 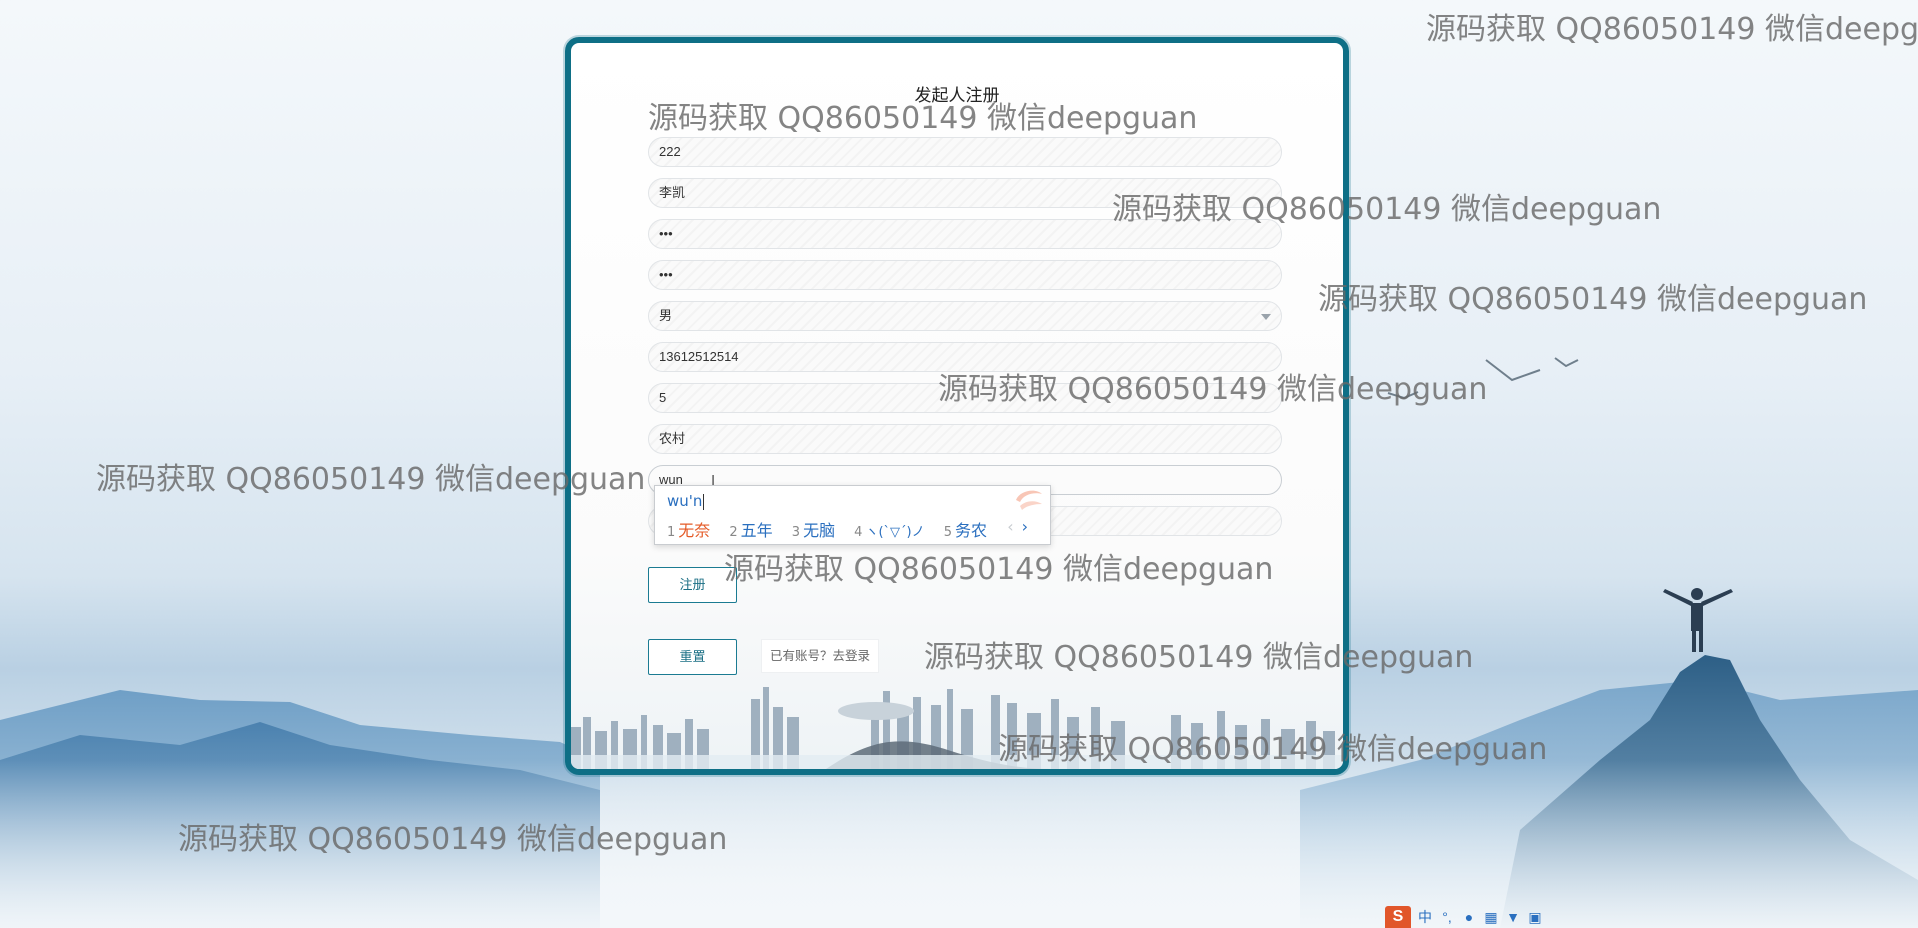 I want to click on punctuation-icon: °,, so click(x=1447, y=917).